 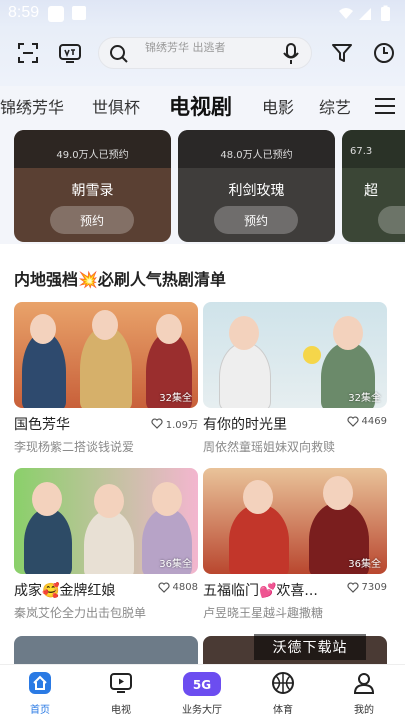 What do you see at coordinates (263, 613) in the screenshot?
I see `show-description: 卢昱晓王星越斗趣撒糖` at bounding box center [263, 613].